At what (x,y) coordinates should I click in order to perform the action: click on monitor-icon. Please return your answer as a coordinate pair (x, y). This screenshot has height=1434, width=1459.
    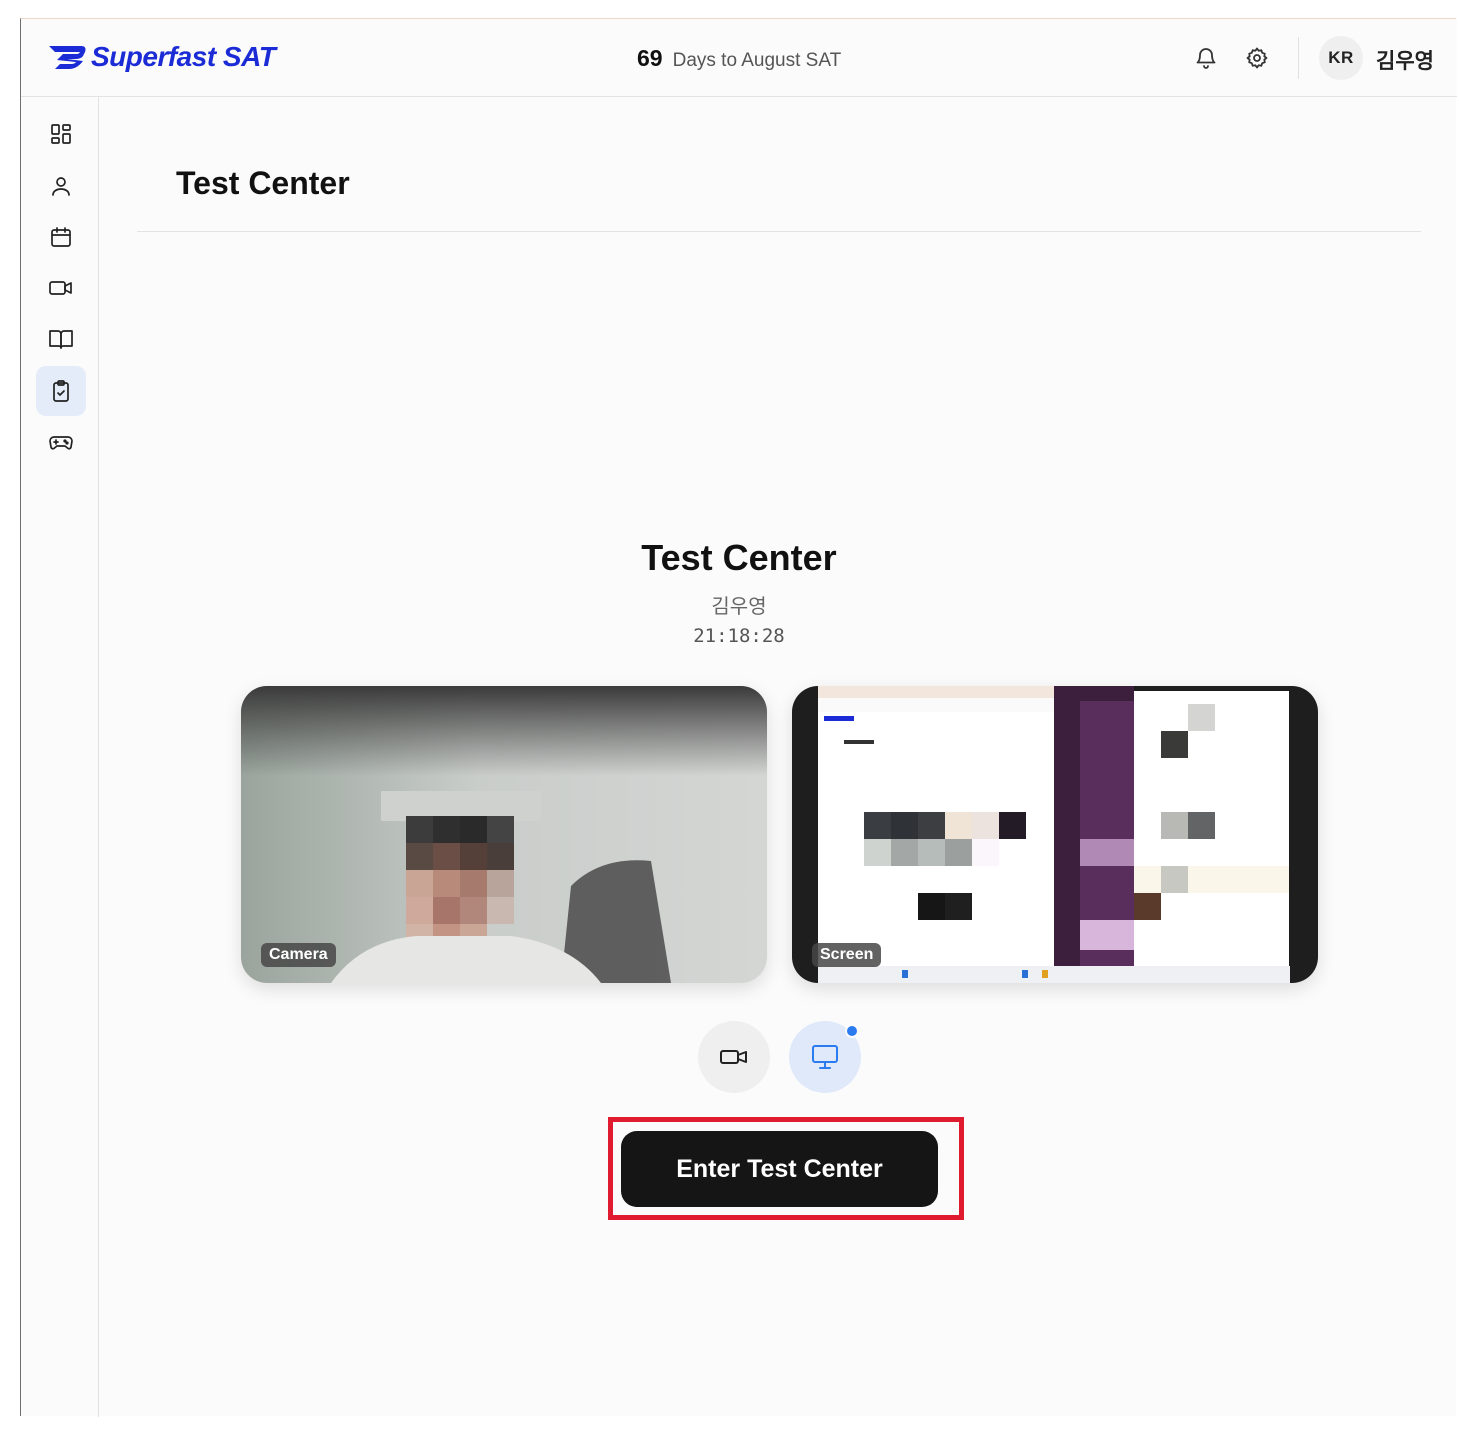
    Looking at the image, I should click on (825, 1057).